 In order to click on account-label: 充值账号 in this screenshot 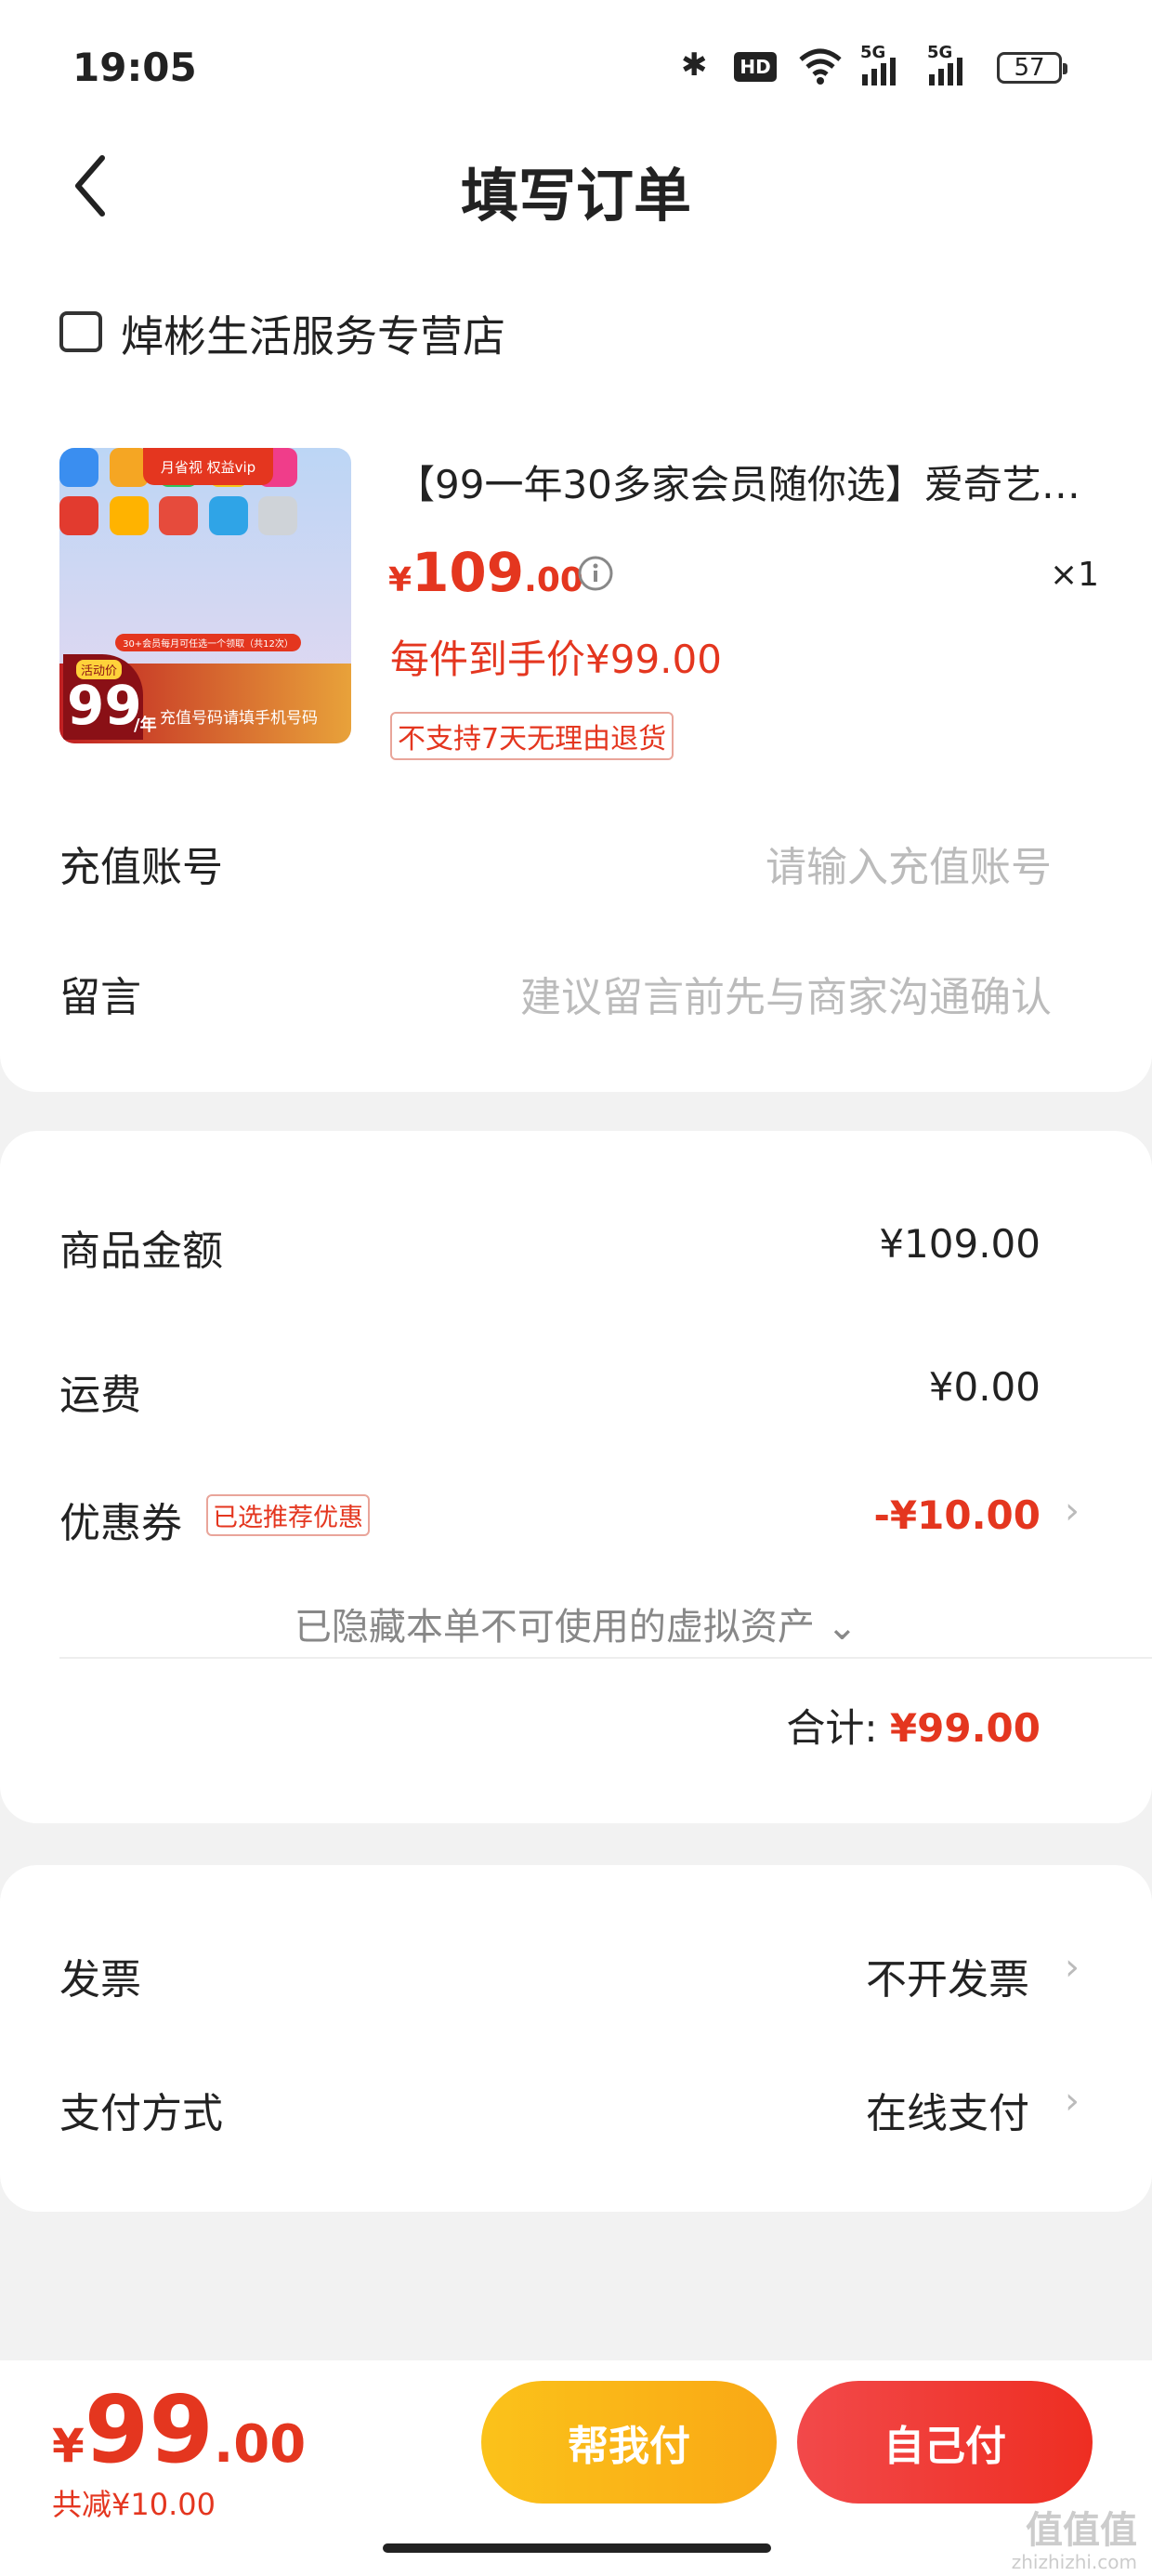, I will do `click(141, 867)`.